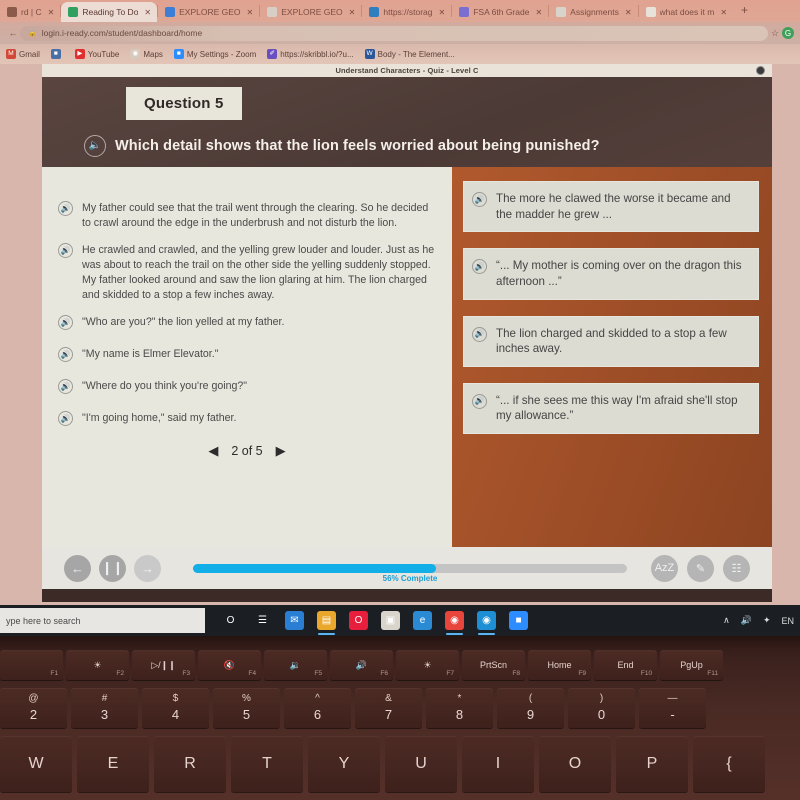 The height and width of the screenshot is (800, 800). What do you see at coordinates (30, 12) in the screenshot?
I see `browser-tab: rd | C ✕` at bounding box center [30, 12].